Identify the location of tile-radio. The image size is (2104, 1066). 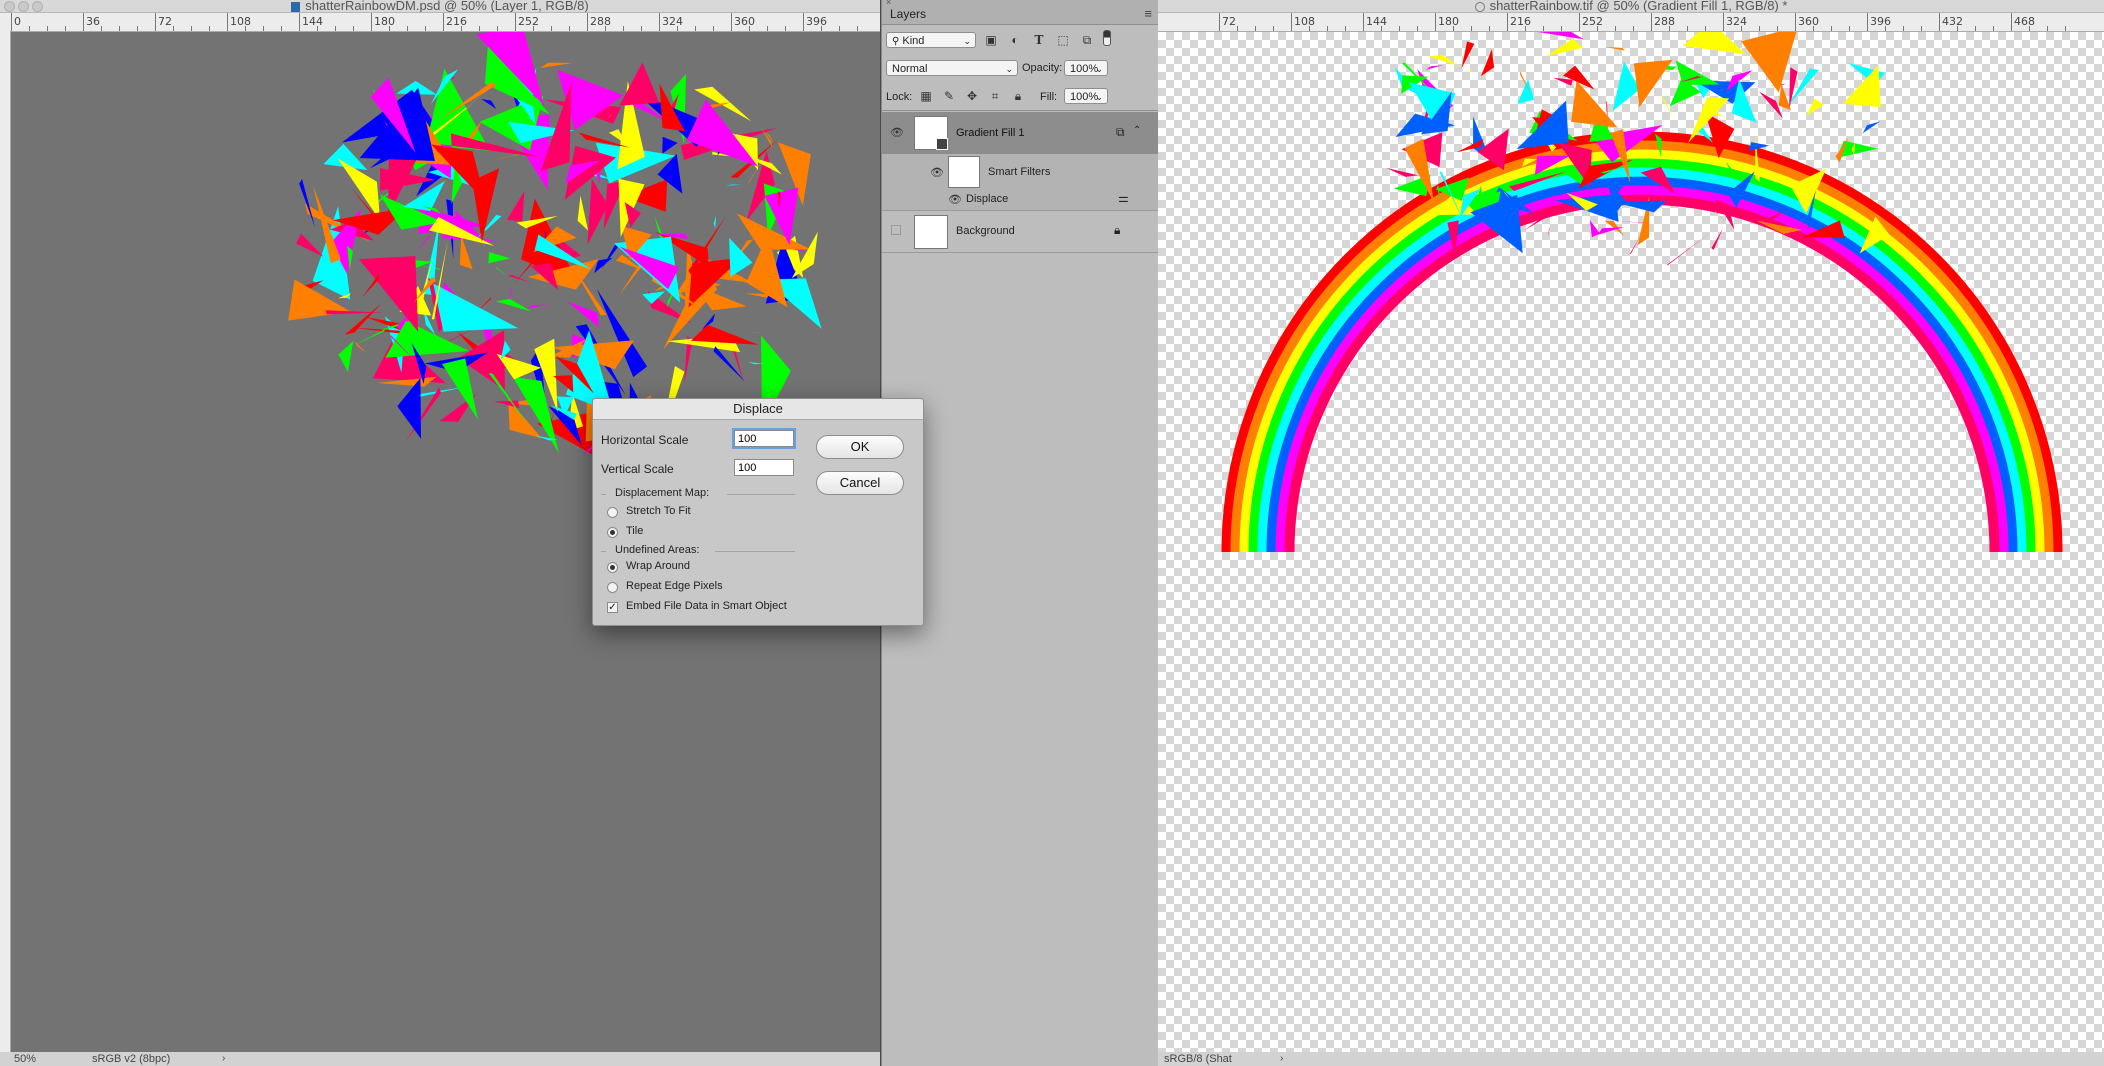
(612, 532).